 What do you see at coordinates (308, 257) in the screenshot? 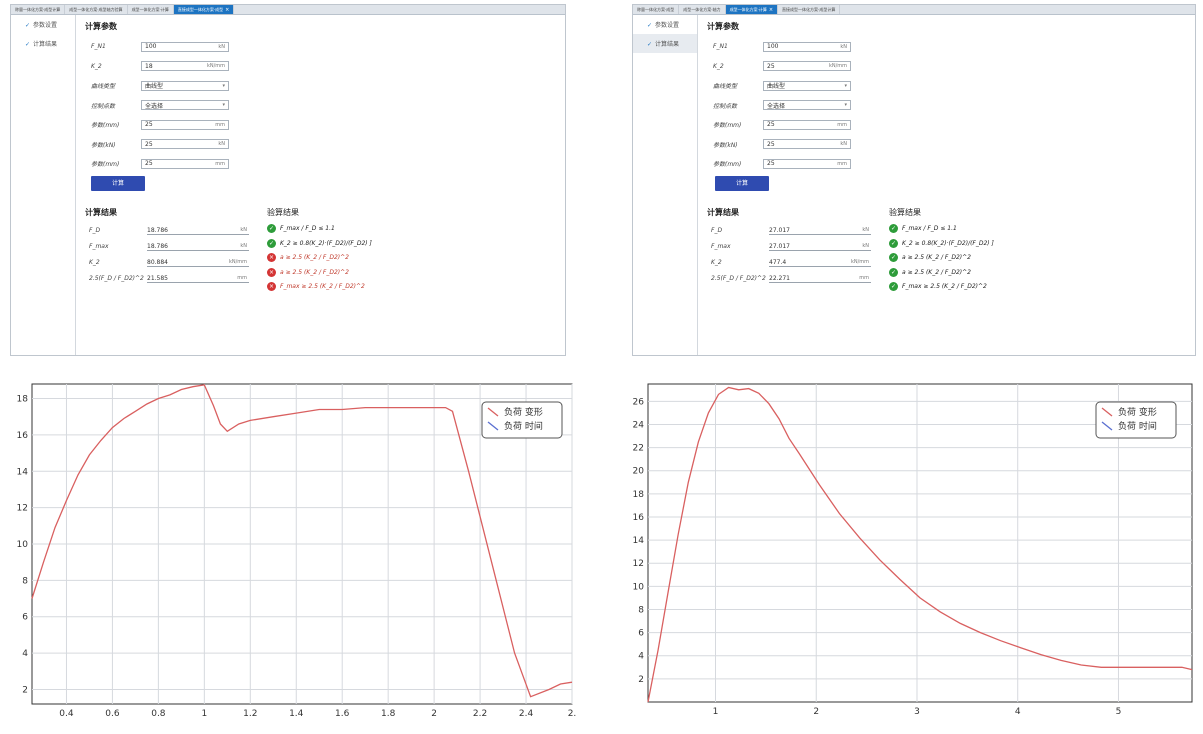
I see `check-row: × a ≥ 2.5 (K_2 / F_D2)^2` at bounding box center [308, 257].